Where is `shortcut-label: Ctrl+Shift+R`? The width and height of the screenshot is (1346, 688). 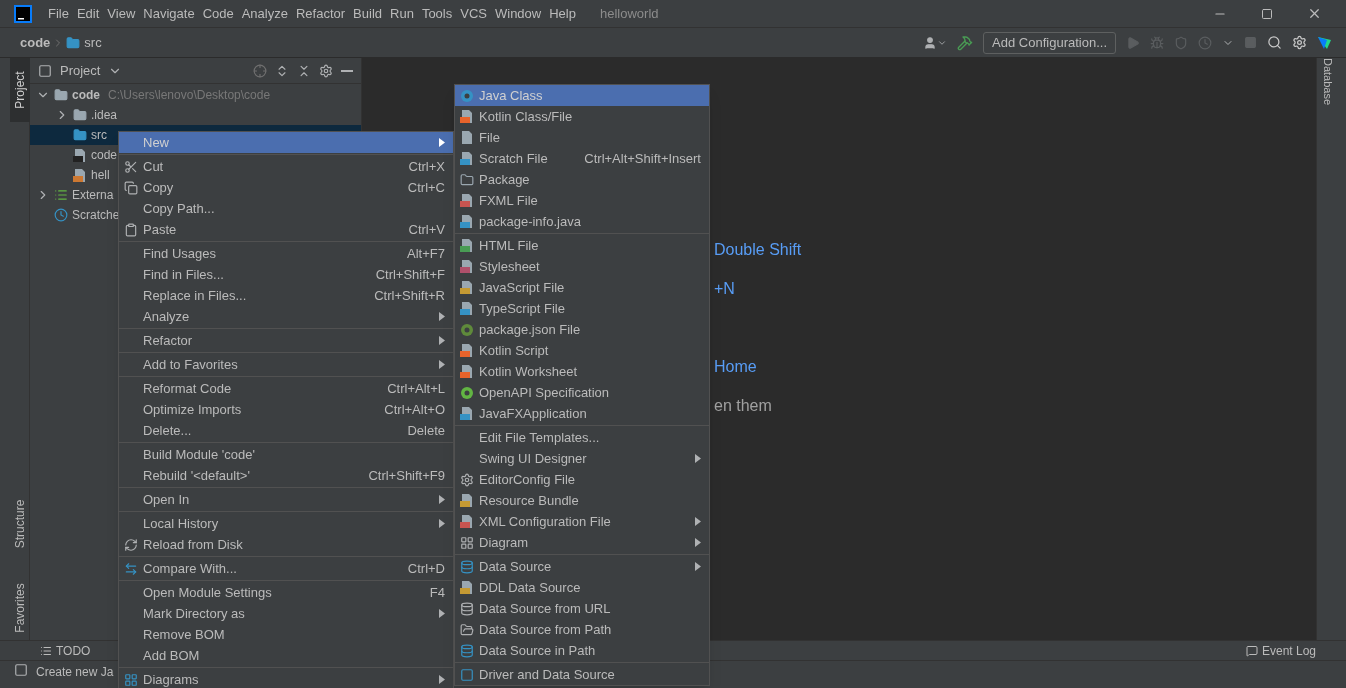 shortcut-label: Ctrl+Shift+R is located at coordinates (409, 295).